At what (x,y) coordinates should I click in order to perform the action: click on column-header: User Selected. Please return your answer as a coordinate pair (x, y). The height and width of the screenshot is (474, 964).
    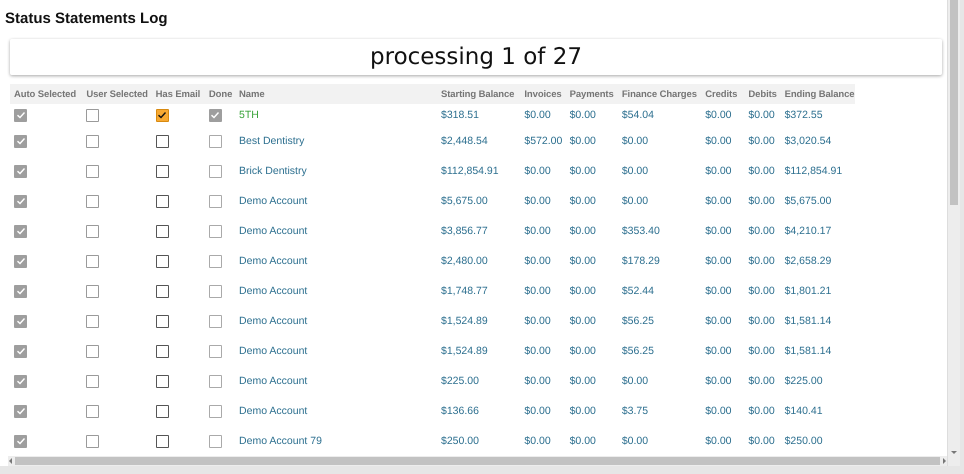
    Looking at the image, I should click on (117, 94).